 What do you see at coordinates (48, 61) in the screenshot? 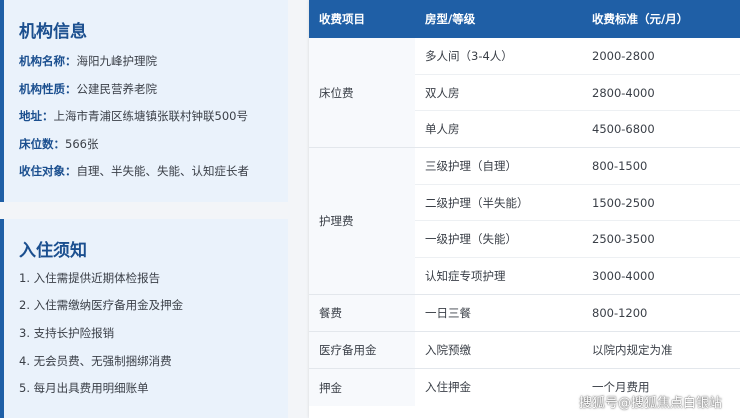
I see `info-key: 机构名称：` at bounding box center [48, 61].